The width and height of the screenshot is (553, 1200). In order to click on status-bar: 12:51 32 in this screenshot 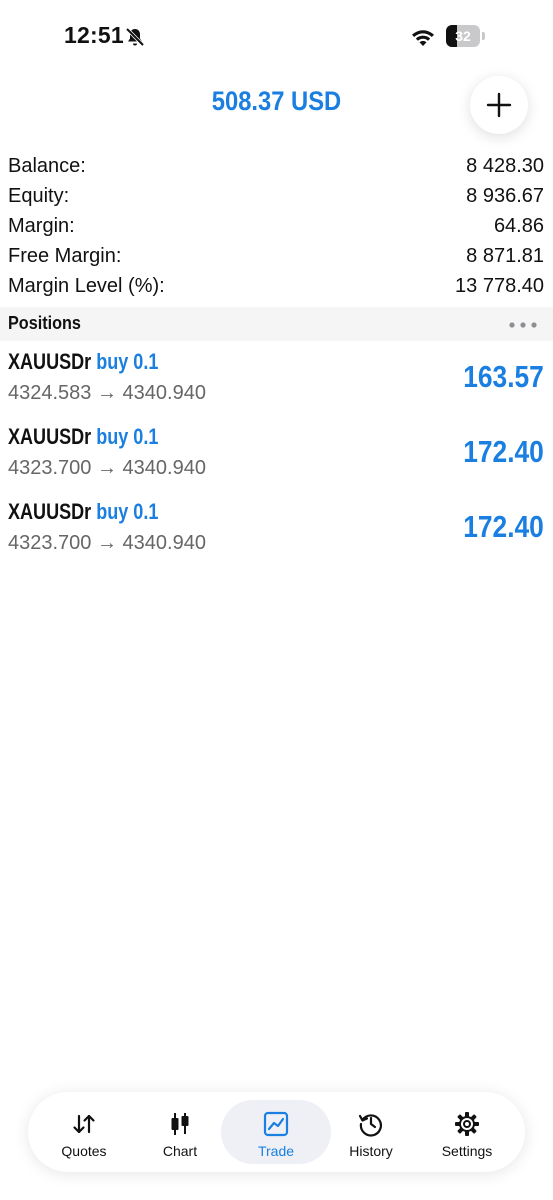, I will do `click(276, 35)`.